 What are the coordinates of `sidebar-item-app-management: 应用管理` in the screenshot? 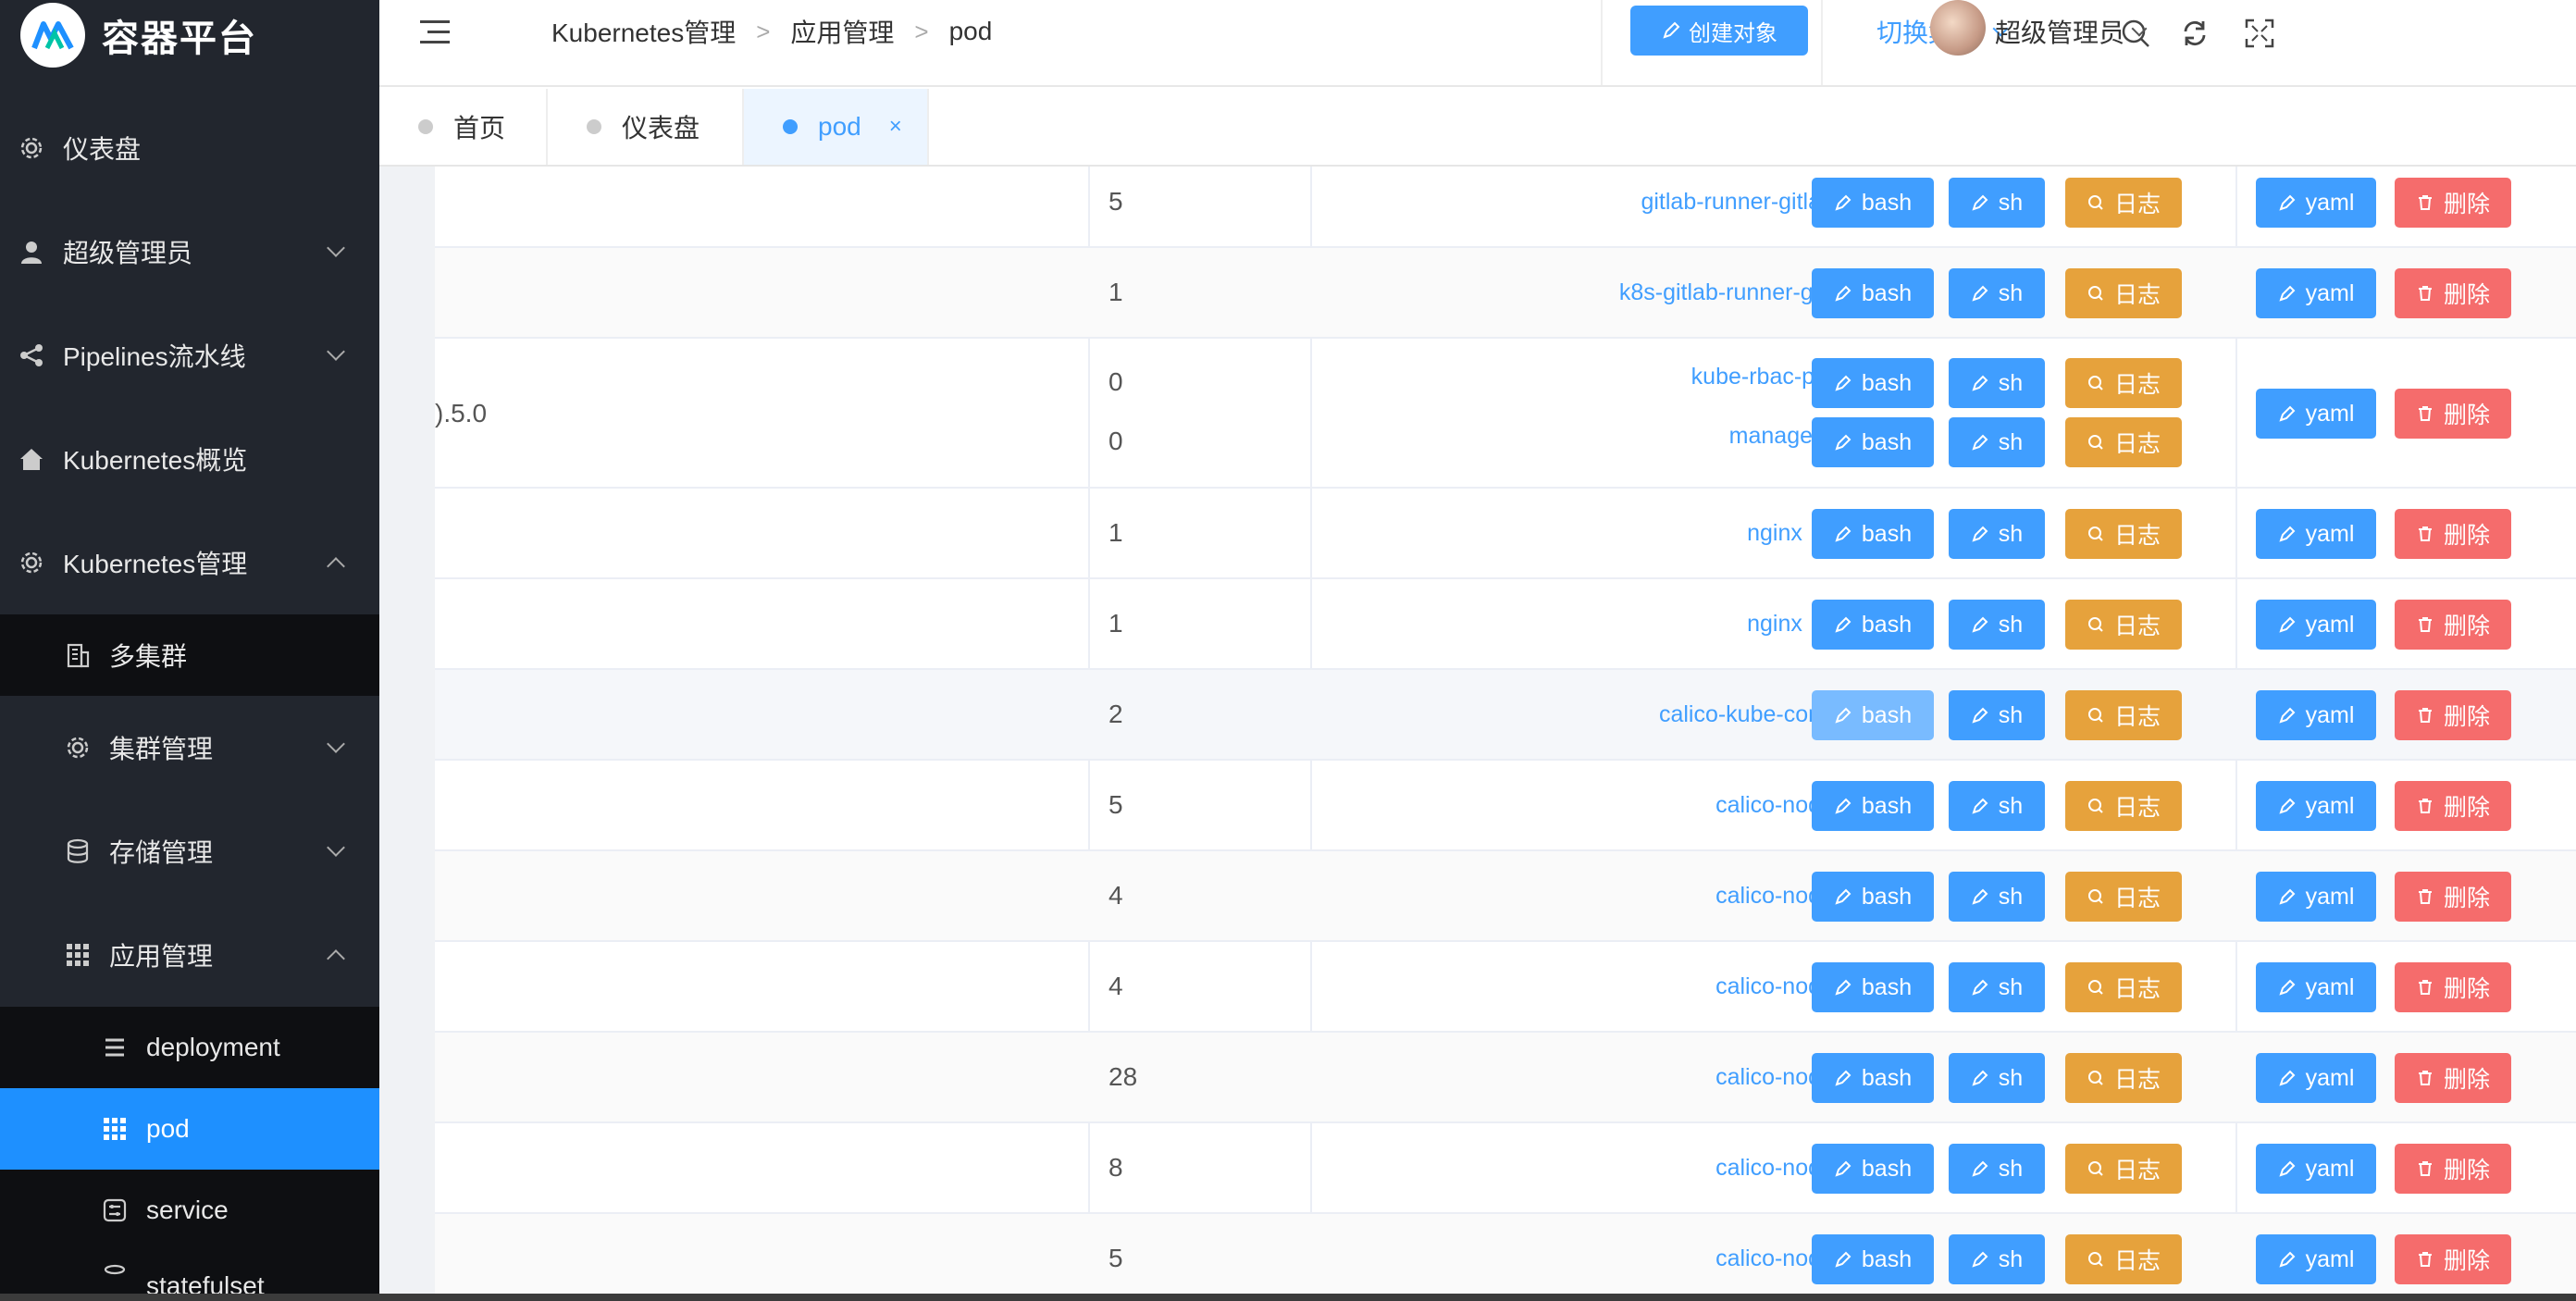 It's located at (189, 955).